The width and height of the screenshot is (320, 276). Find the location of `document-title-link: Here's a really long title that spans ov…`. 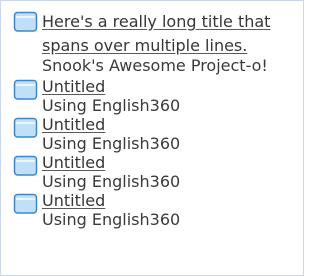

document-title-link: Here's a really long title that spans ov… is located at coordinates (167, 34).